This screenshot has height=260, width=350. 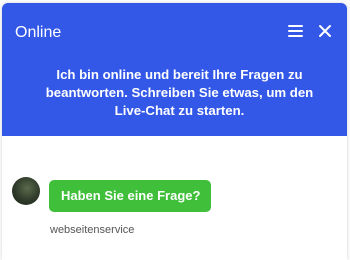 What do you see at coordinates (295, 31) in the screenshot?
I see `hamburger-menu-icon` at bounding box center [295, 31].